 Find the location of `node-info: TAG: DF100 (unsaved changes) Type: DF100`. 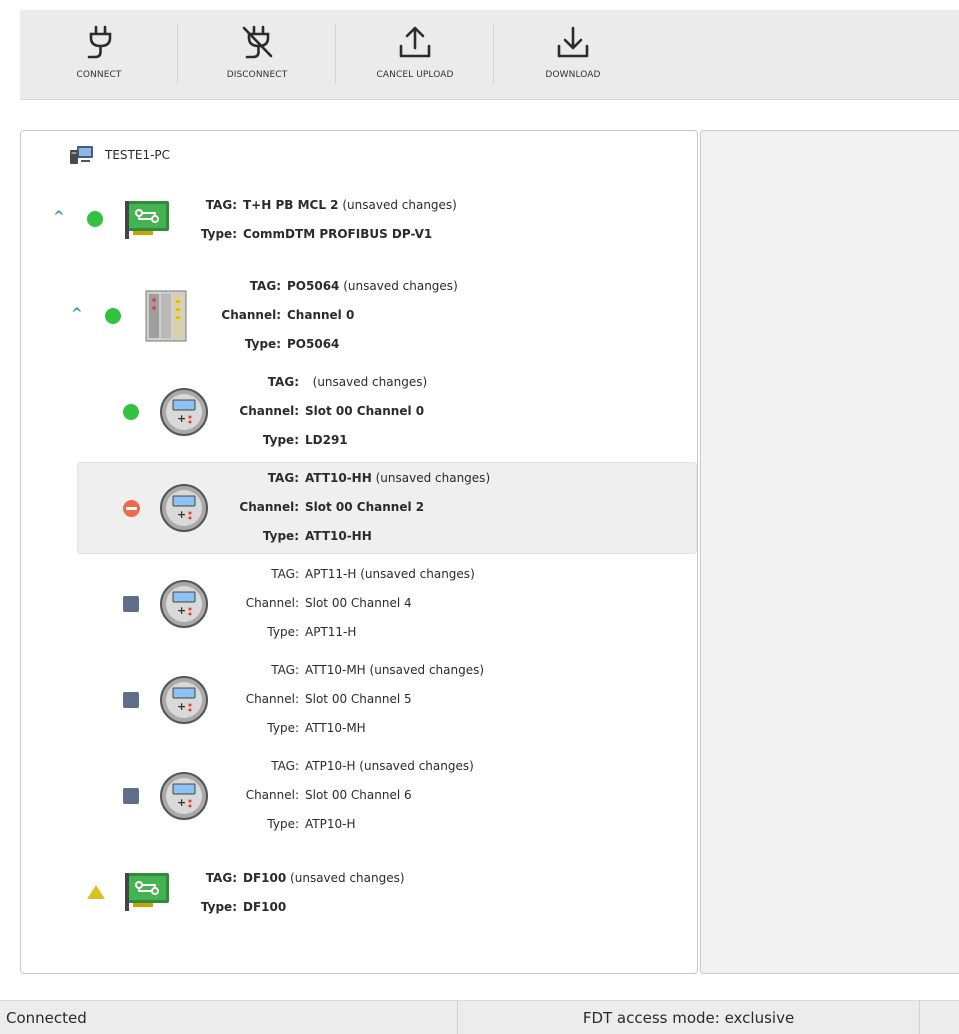

node-info: TAG: DF100 (unsaved changes) Type: DF100 is located at coordinates (302, 892).